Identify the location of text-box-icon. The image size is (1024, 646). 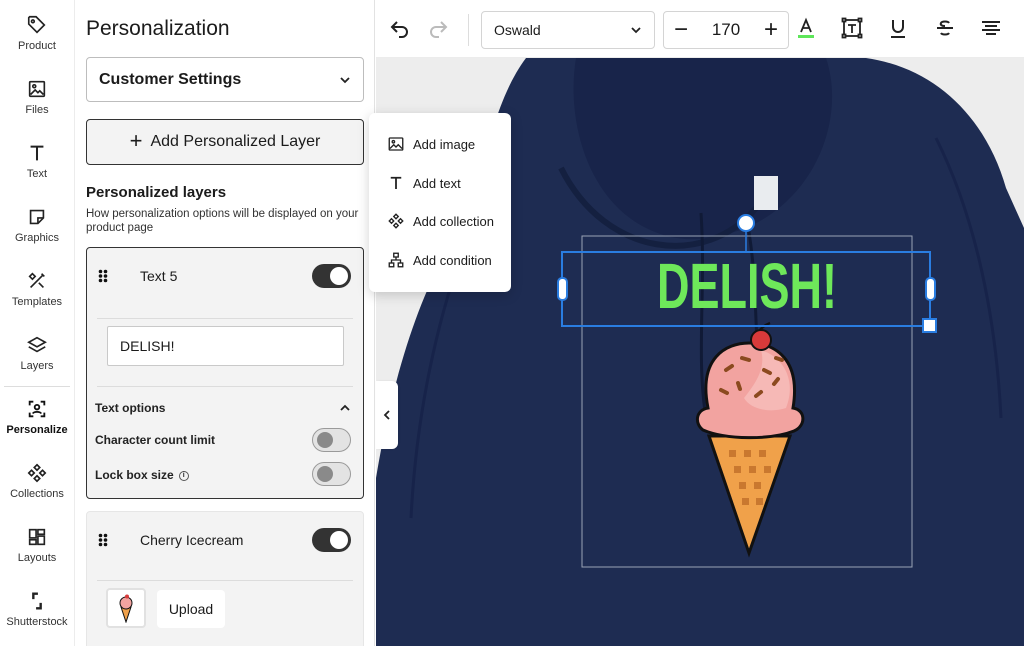
(852, 28).